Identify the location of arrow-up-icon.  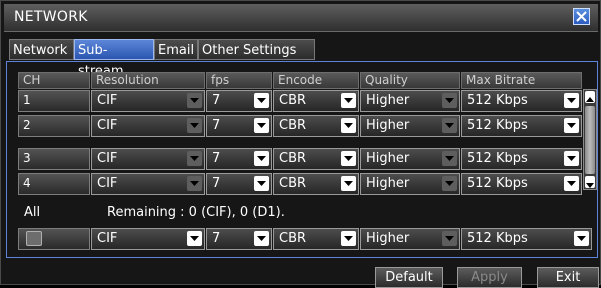
(590, 99).